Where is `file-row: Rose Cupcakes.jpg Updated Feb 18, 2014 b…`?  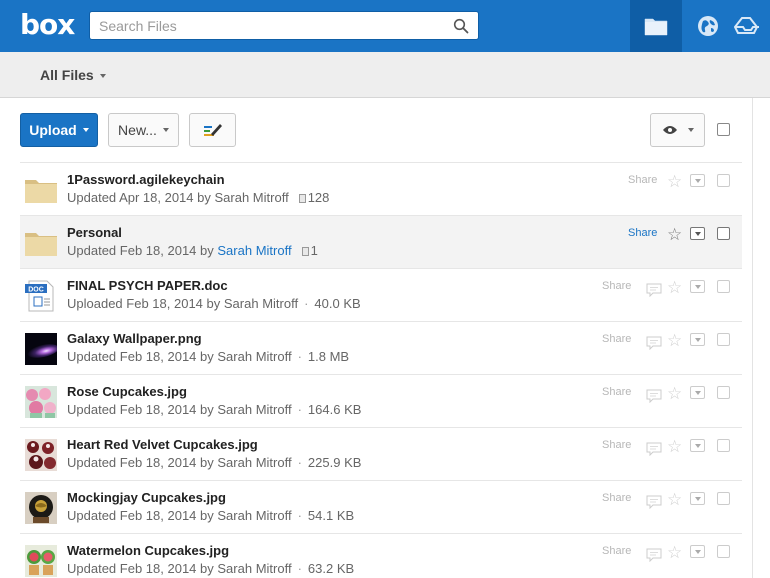 file-row: Rose Cupcakes.jpg Updated Feb 18, 2014 b… is located at coordinates (381, 400).